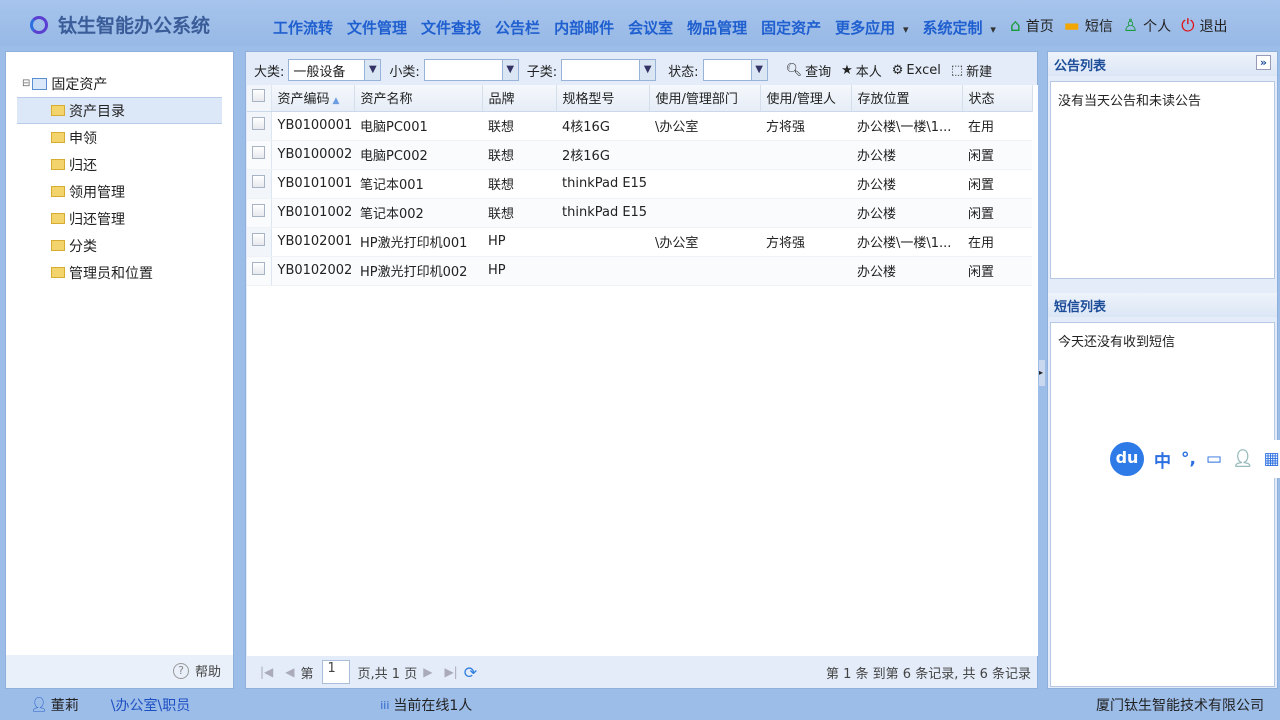  Describe the element at coordinates (119, 191) in the screenshot. I see `tree-item: 领用管理` at that location.